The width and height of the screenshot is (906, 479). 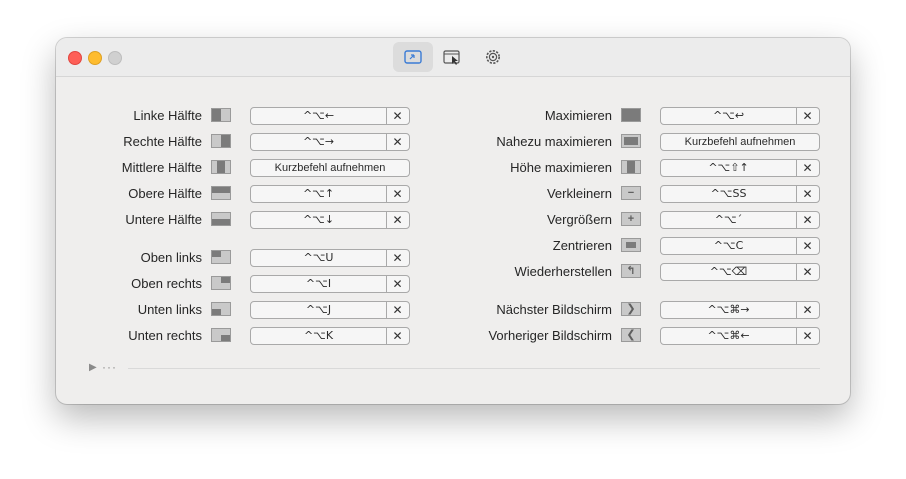 What do you see at coordinates (451, 142) in the screenshot?
I see `shortcut-row-almost-maximize: Nahezu maximieren Kurzbefehl aufnehmen` at bounding box center [451, 142].